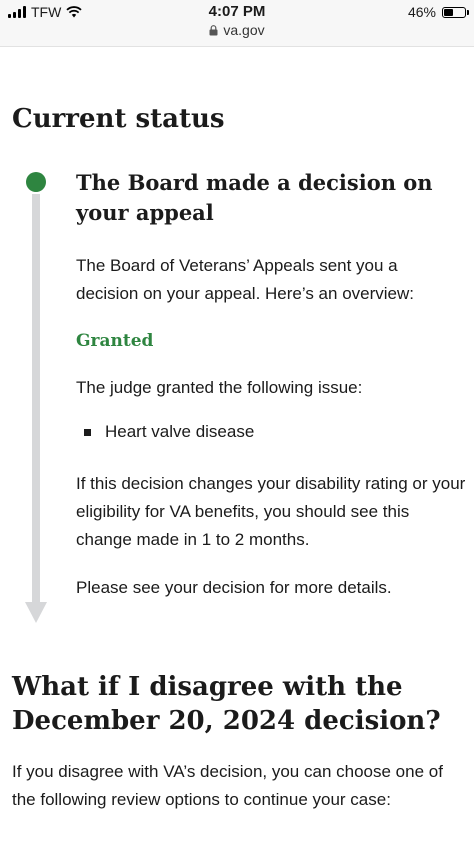  I want to click on event-title: The Board made a decision on your appeal, so click(254, 197).